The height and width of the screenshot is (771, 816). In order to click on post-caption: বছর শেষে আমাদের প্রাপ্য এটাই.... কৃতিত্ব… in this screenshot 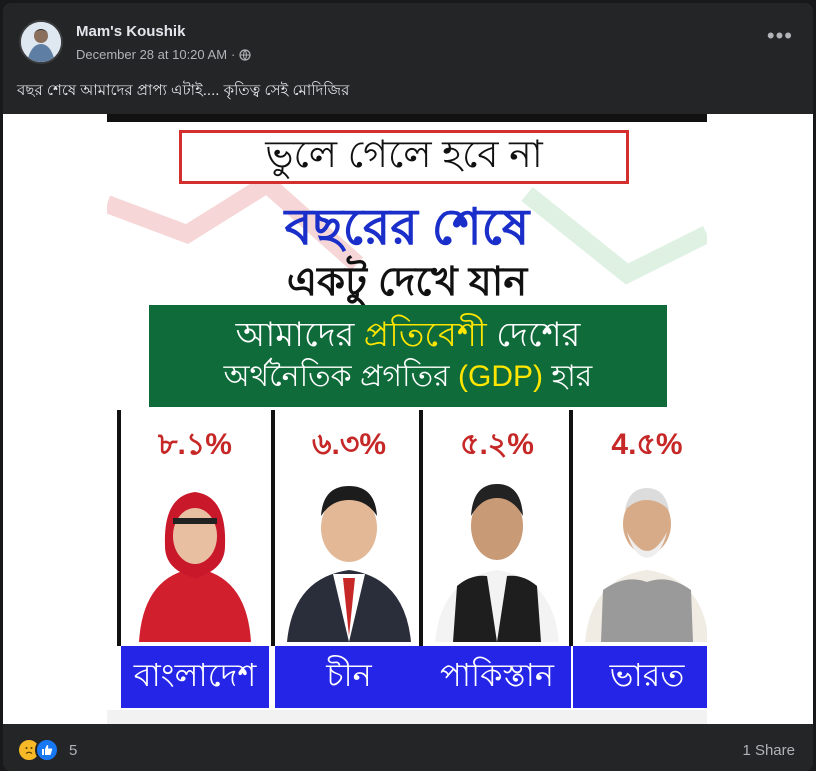, I will do `click(183, 90)`.